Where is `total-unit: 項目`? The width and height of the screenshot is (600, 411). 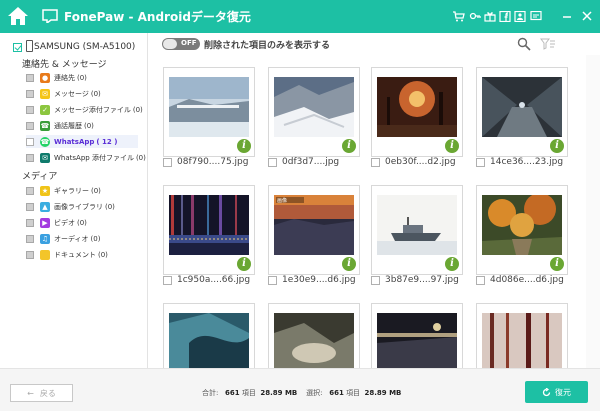 total-unit: 項目 is located at coordinates (248, 393).